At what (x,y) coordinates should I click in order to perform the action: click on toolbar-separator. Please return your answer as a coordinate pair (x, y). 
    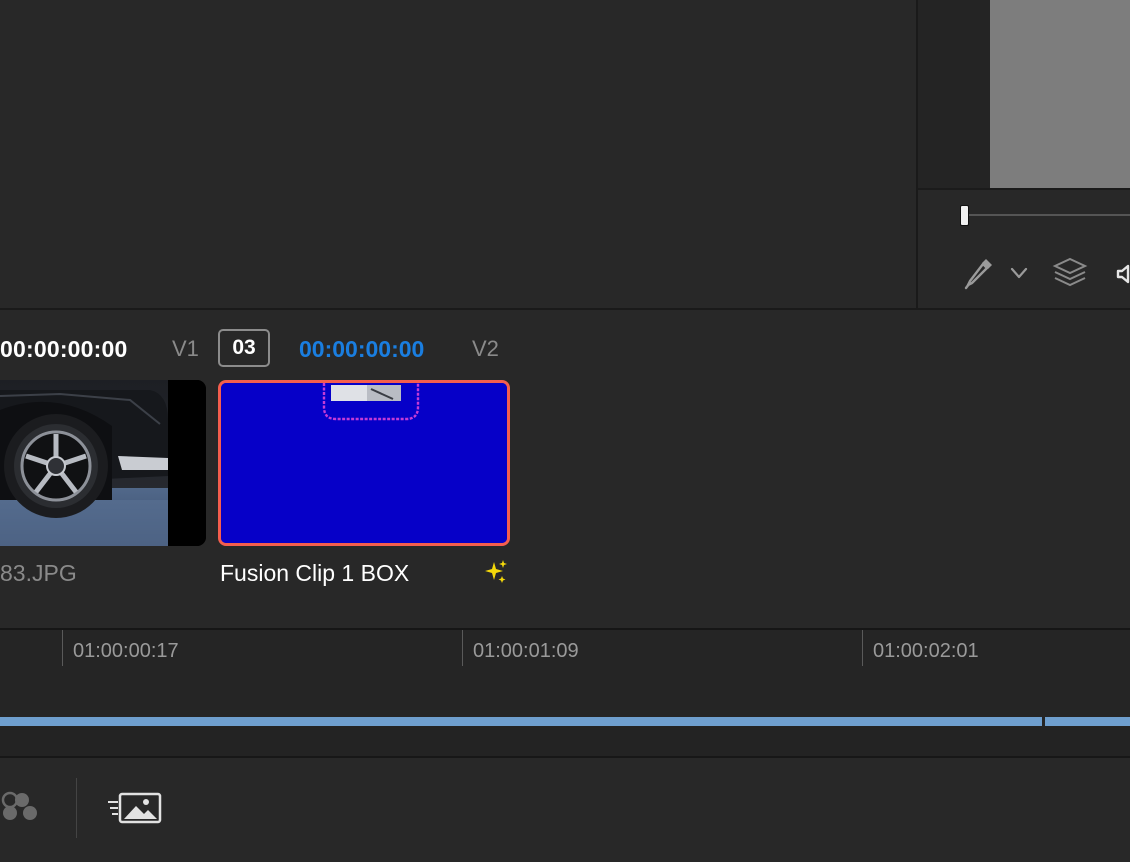
    Looking at the image, I should click on (76, 808).